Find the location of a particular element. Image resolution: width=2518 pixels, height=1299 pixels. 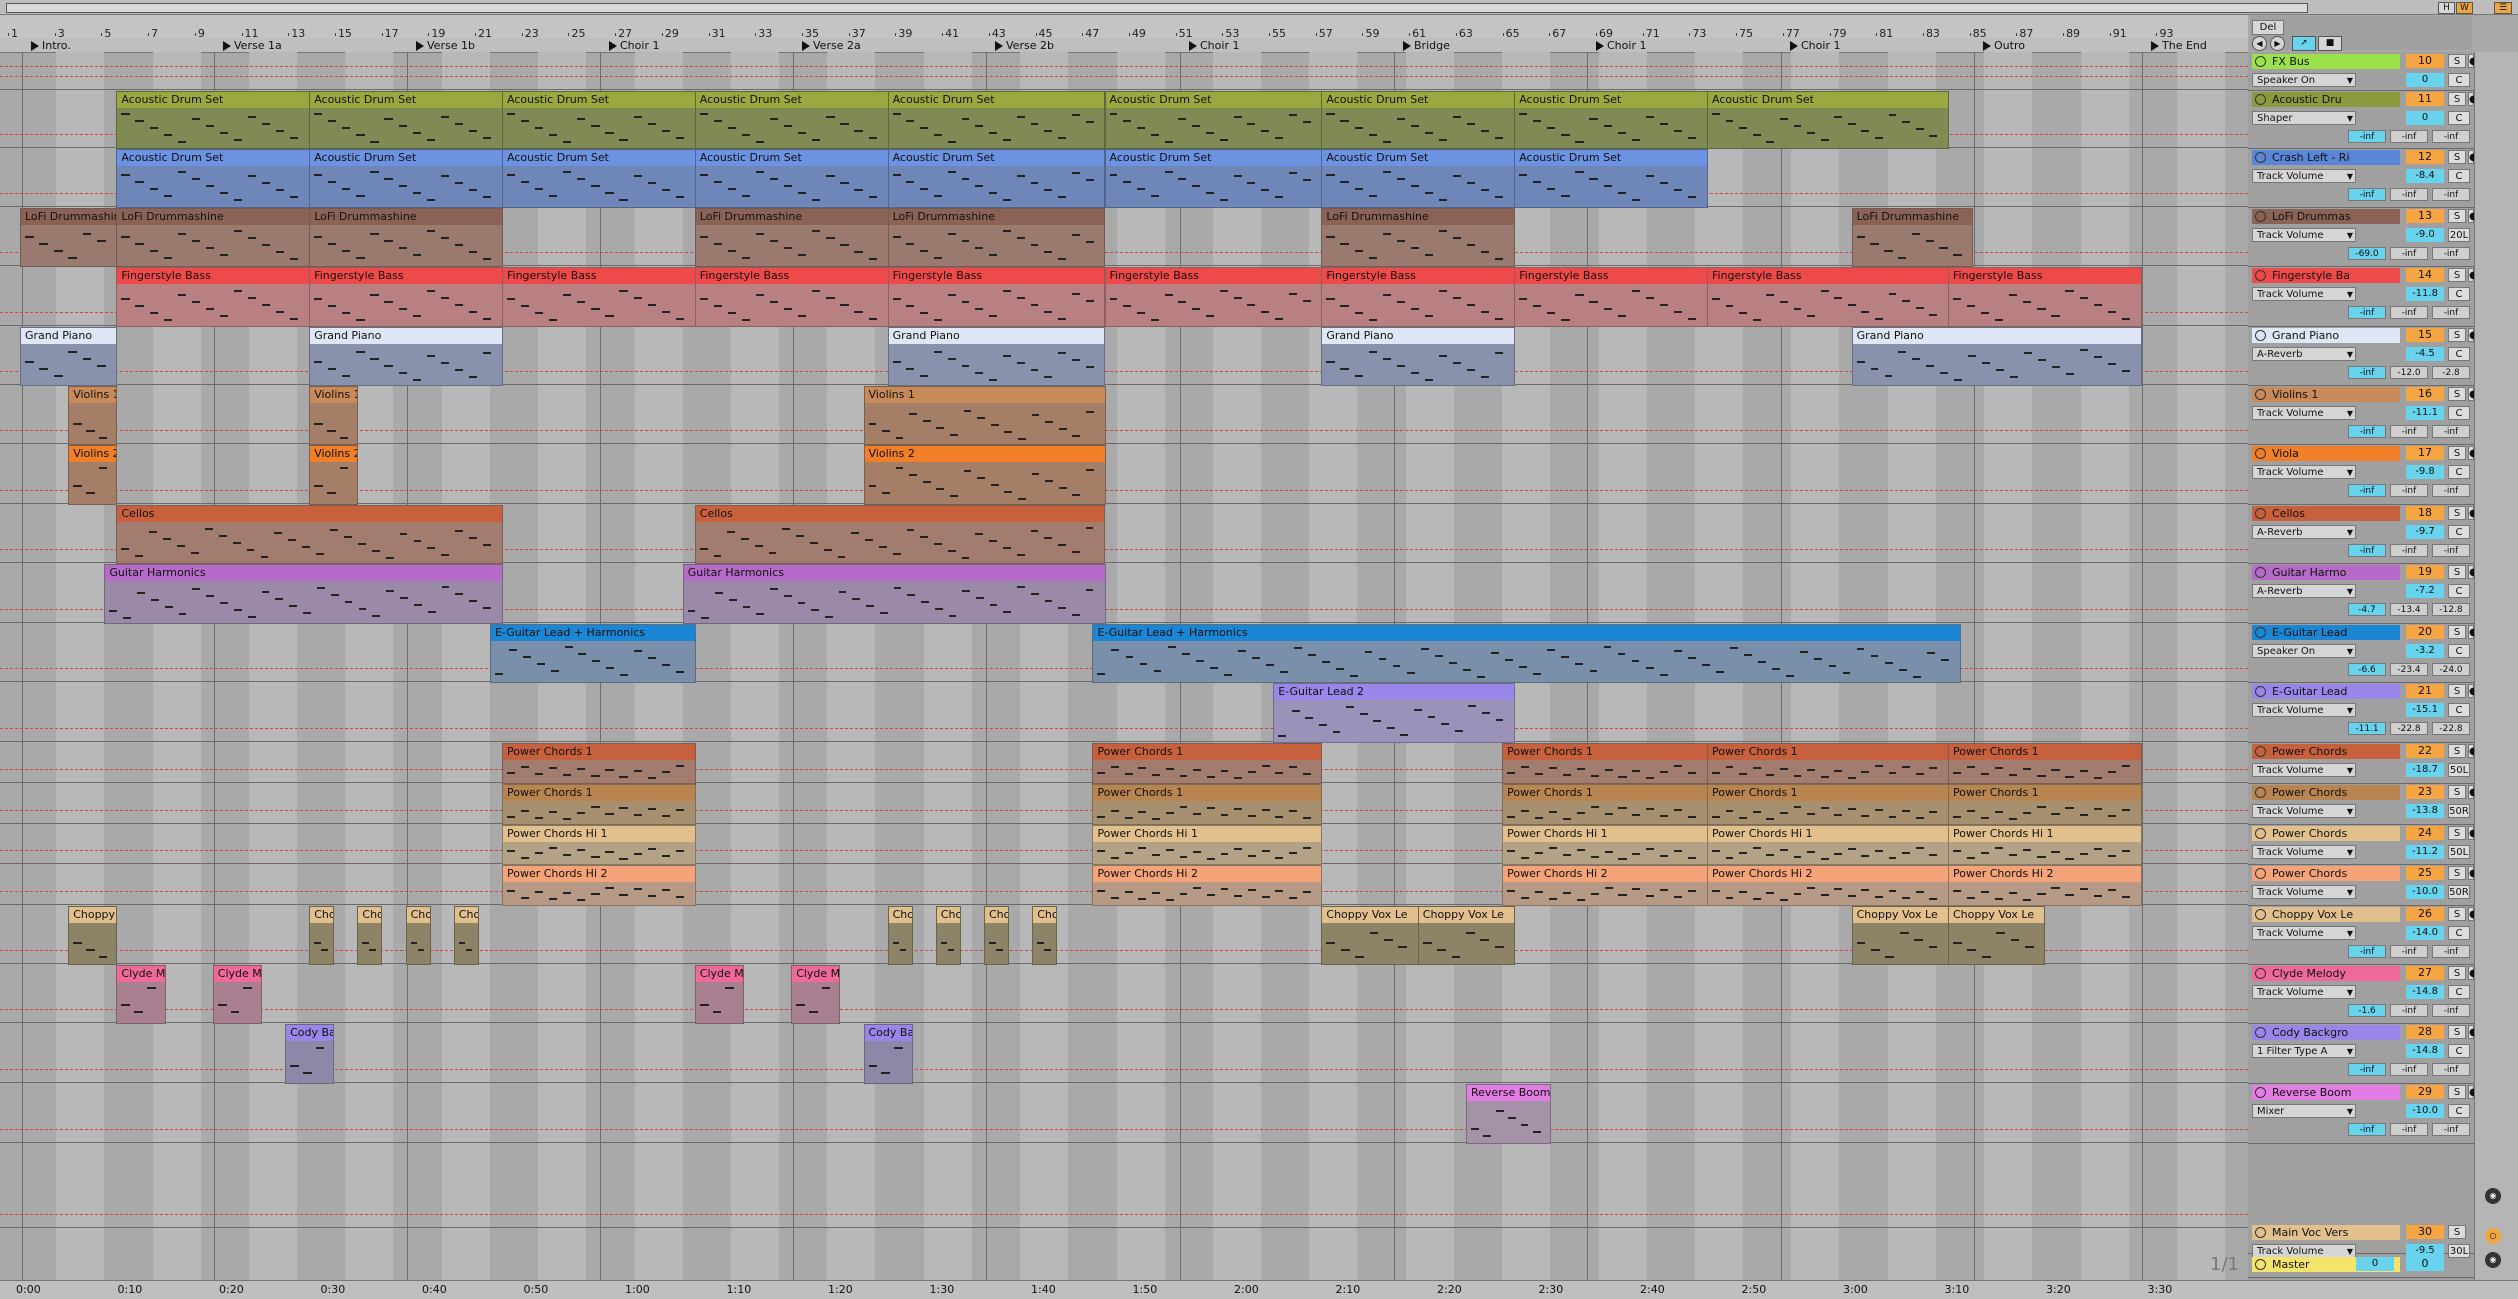

overview-scroll-area is located at coordinates (1157, 8).